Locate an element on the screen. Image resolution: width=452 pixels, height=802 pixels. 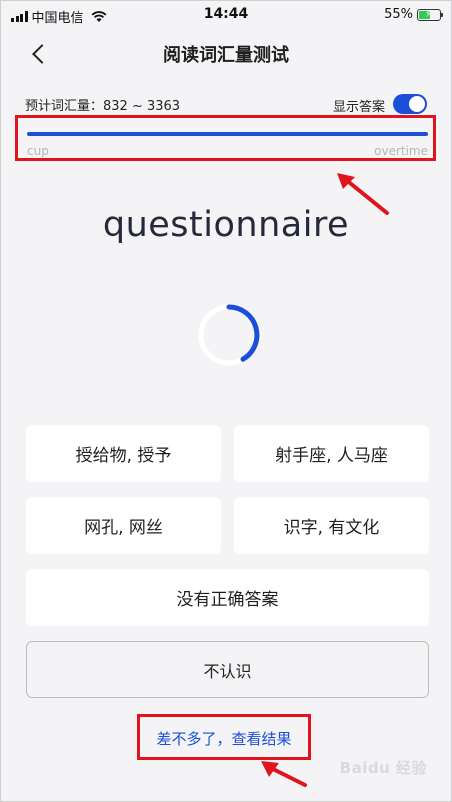
annotation-arrow-icon is located at coordinates (284, 774).